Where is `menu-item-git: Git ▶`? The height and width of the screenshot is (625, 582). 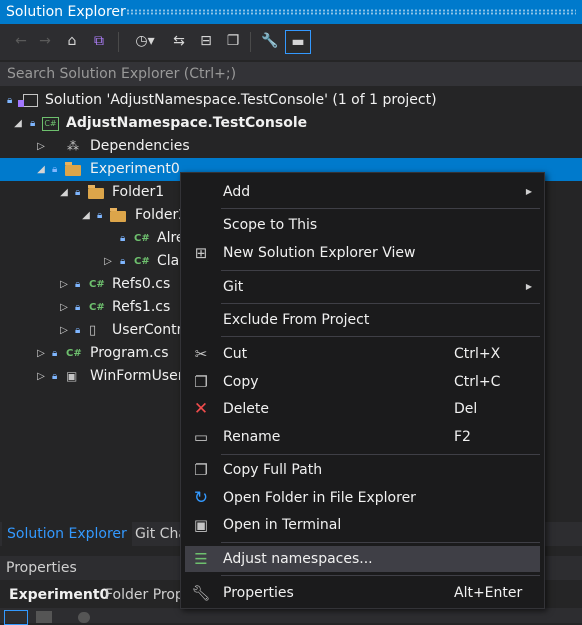 menu-item-git: Git ▶ is located at coordinates (362, 287).